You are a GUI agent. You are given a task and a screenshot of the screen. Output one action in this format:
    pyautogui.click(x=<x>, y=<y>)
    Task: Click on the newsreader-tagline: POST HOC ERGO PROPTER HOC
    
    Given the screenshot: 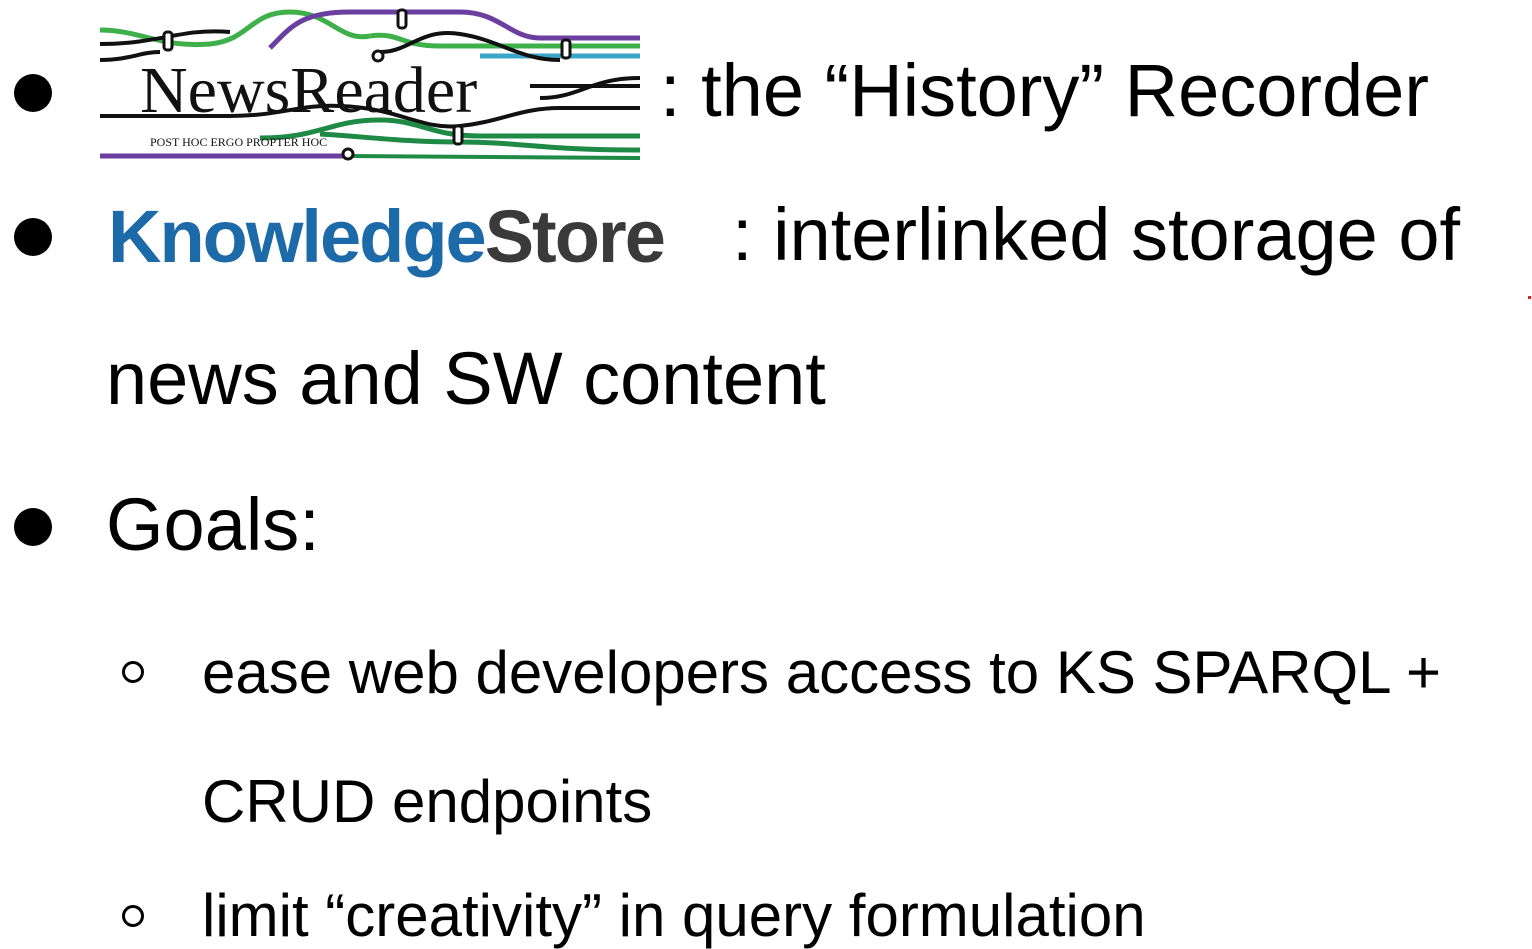 What is the action you would take?
    pyautogui.click(x=238, y=142)
    